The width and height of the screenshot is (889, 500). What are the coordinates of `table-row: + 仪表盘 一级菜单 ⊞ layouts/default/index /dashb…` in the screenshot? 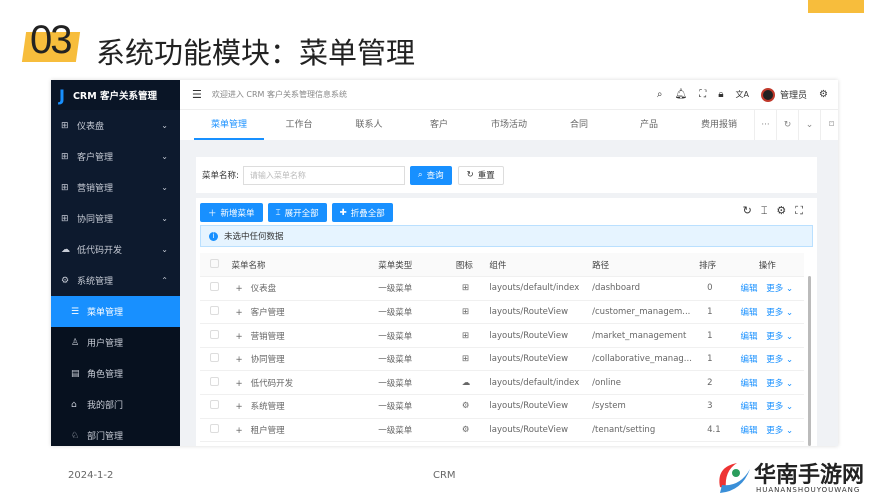 It's located at (502, 288).